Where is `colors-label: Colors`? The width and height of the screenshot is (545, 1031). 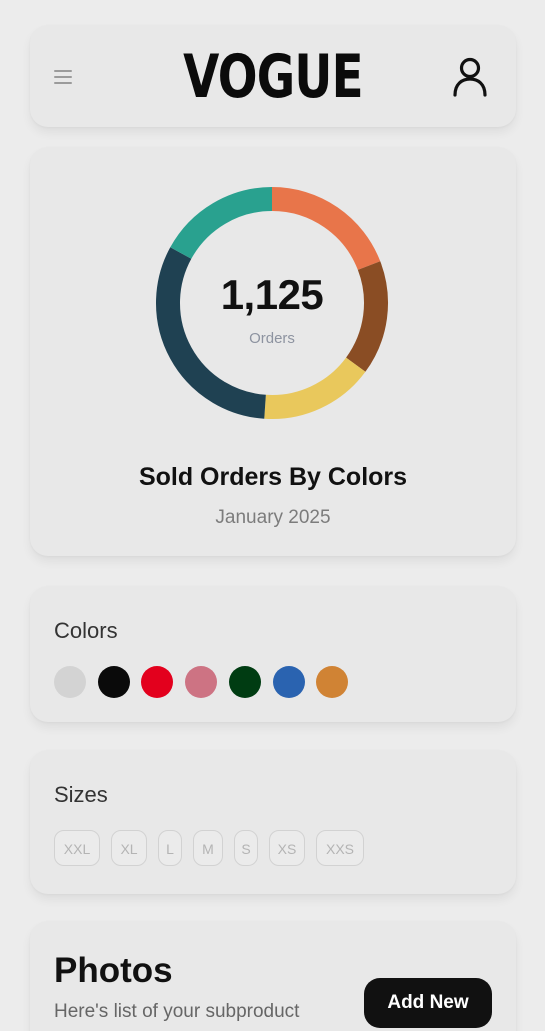 colors-label: Colors is located at coordinates (86, 630).